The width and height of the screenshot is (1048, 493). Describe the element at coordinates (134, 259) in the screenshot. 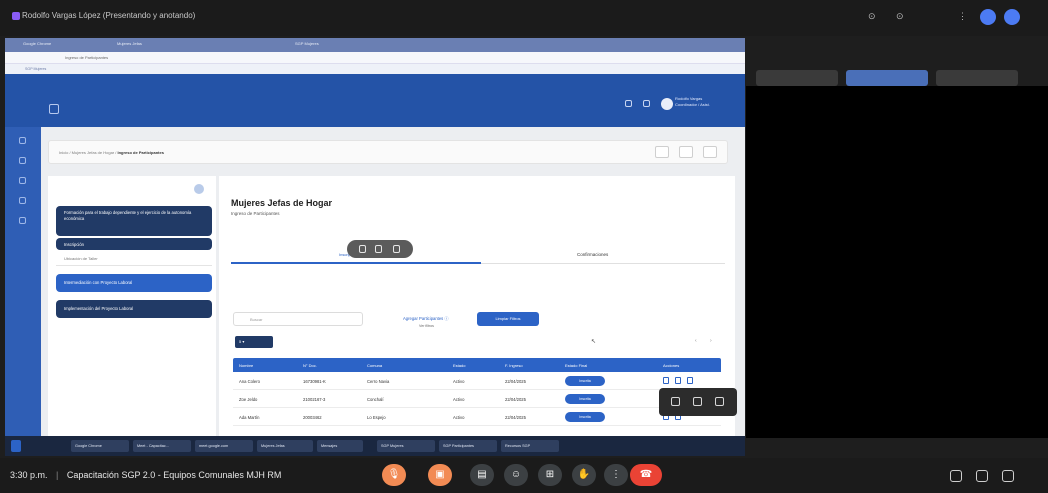

I see `menu-subitem-ubicacion: Ubicación de Taller` at that location.